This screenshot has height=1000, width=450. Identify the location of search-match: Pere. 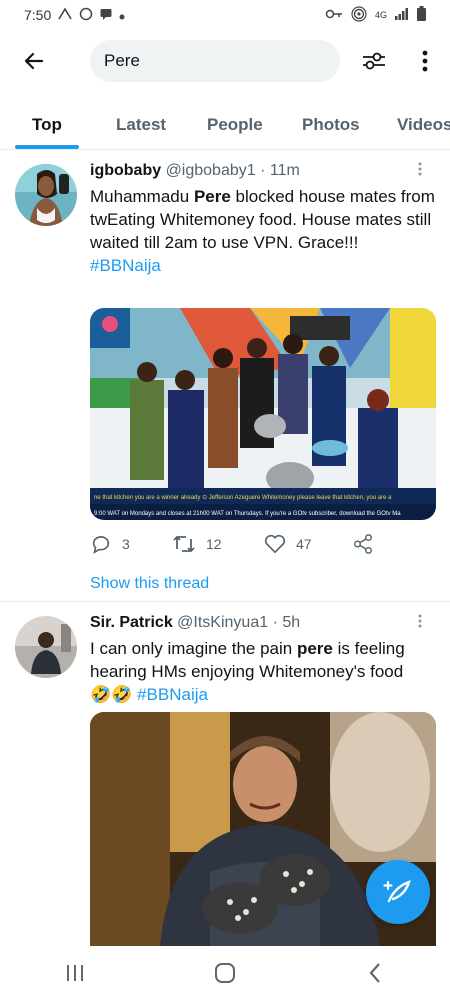
(212, 196).